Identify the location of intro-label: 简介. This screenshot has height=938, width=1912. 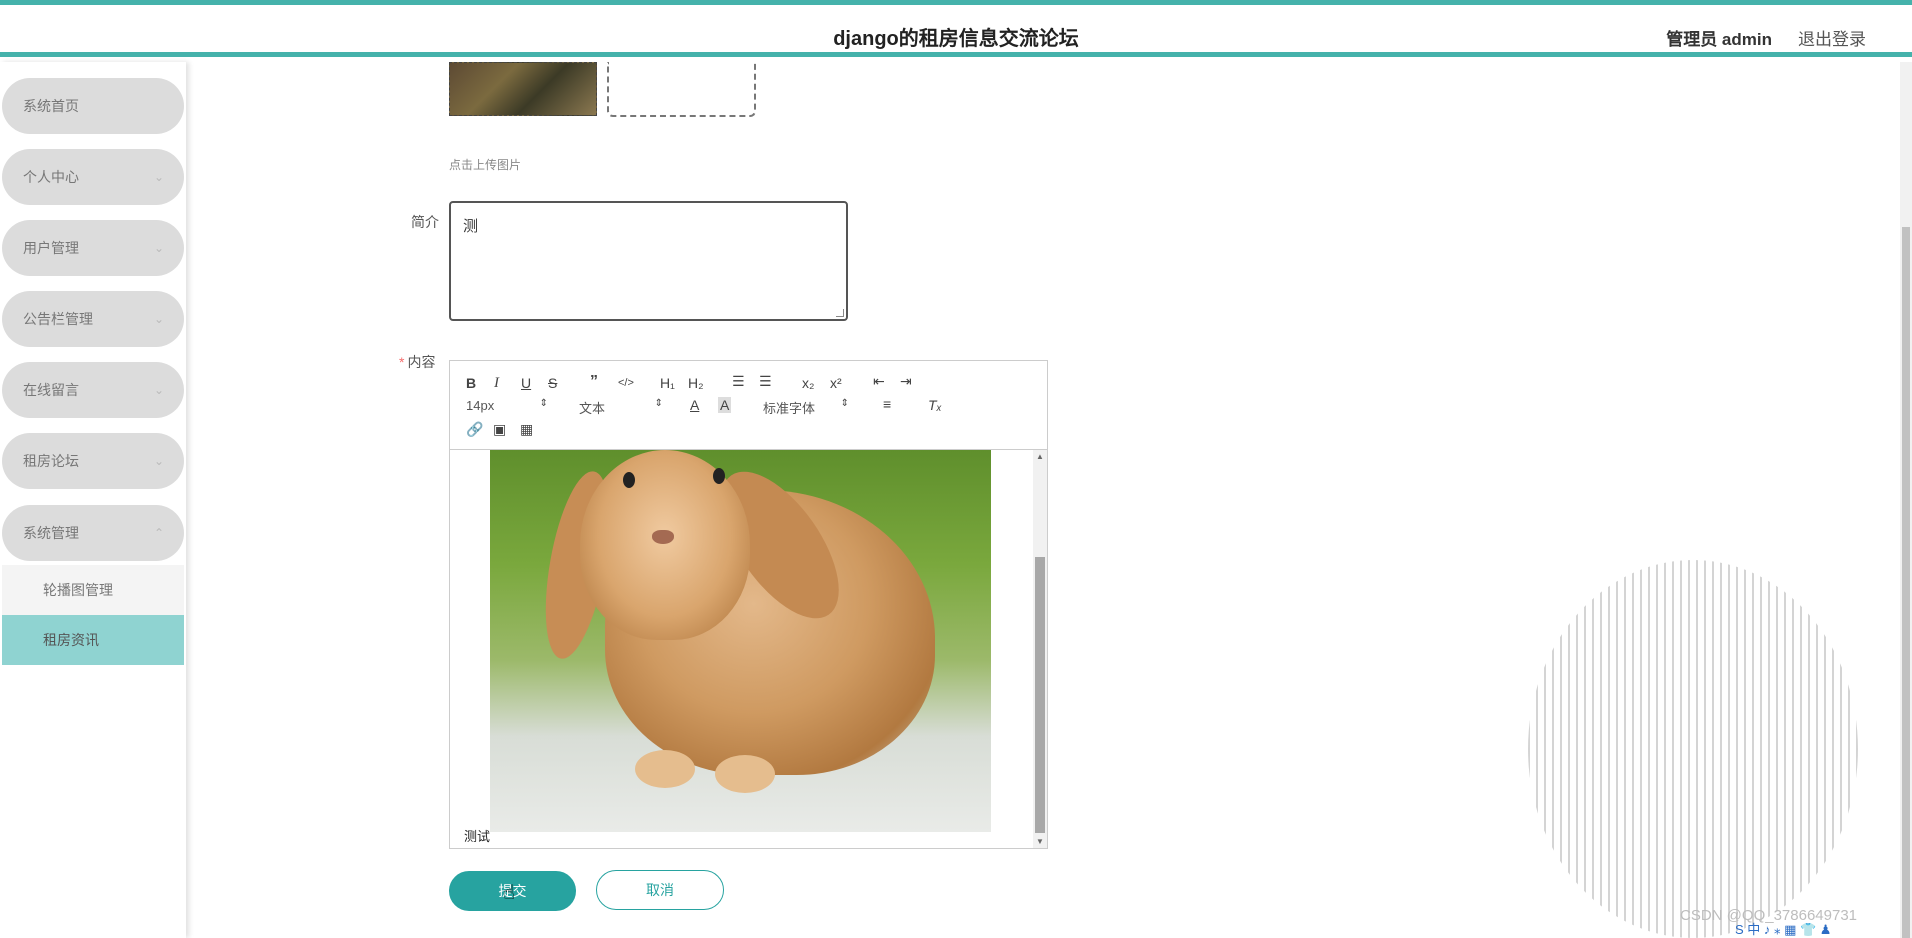
(425, 222).